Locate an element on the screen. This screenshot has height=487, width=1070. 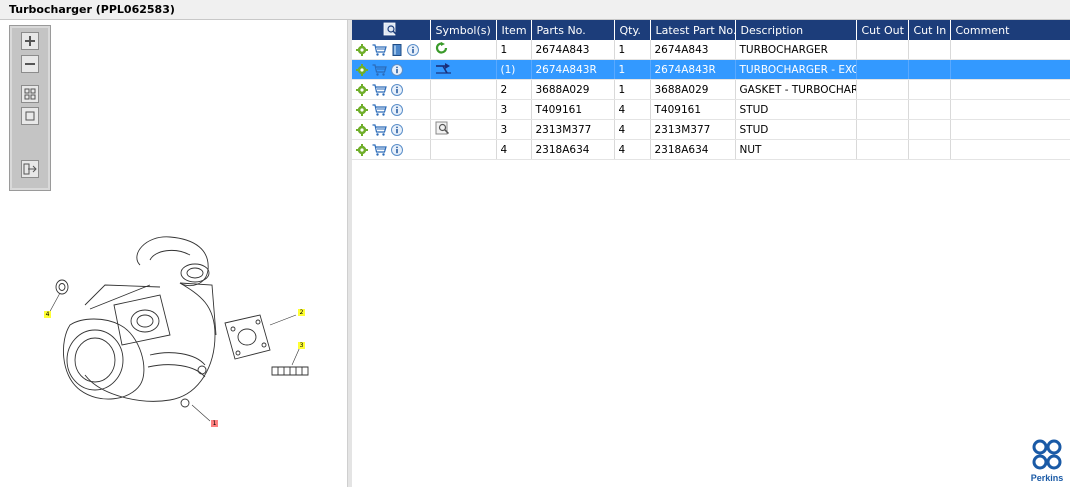
perkins-logo: Perkins is located at coordinates (1047, 462).